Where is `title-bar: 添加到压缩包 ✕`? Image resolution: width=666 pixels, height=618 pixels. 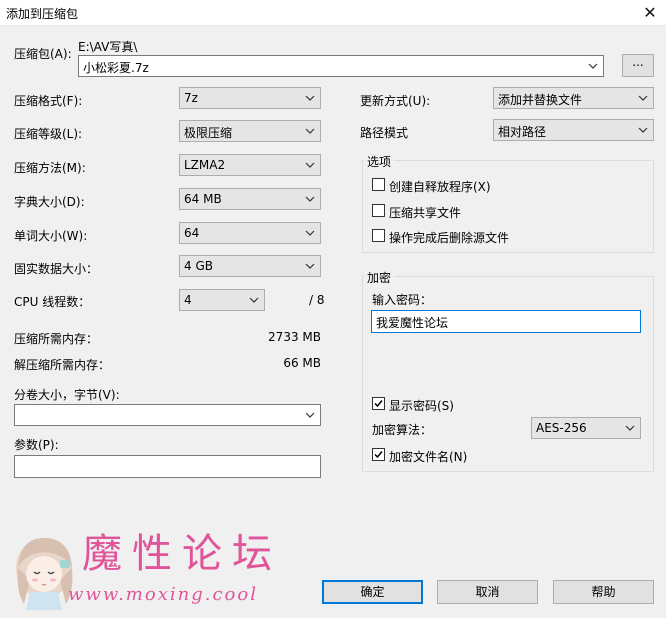
title-bar: 添加到压缩包 ✕ is located at coordinates (333, 13).